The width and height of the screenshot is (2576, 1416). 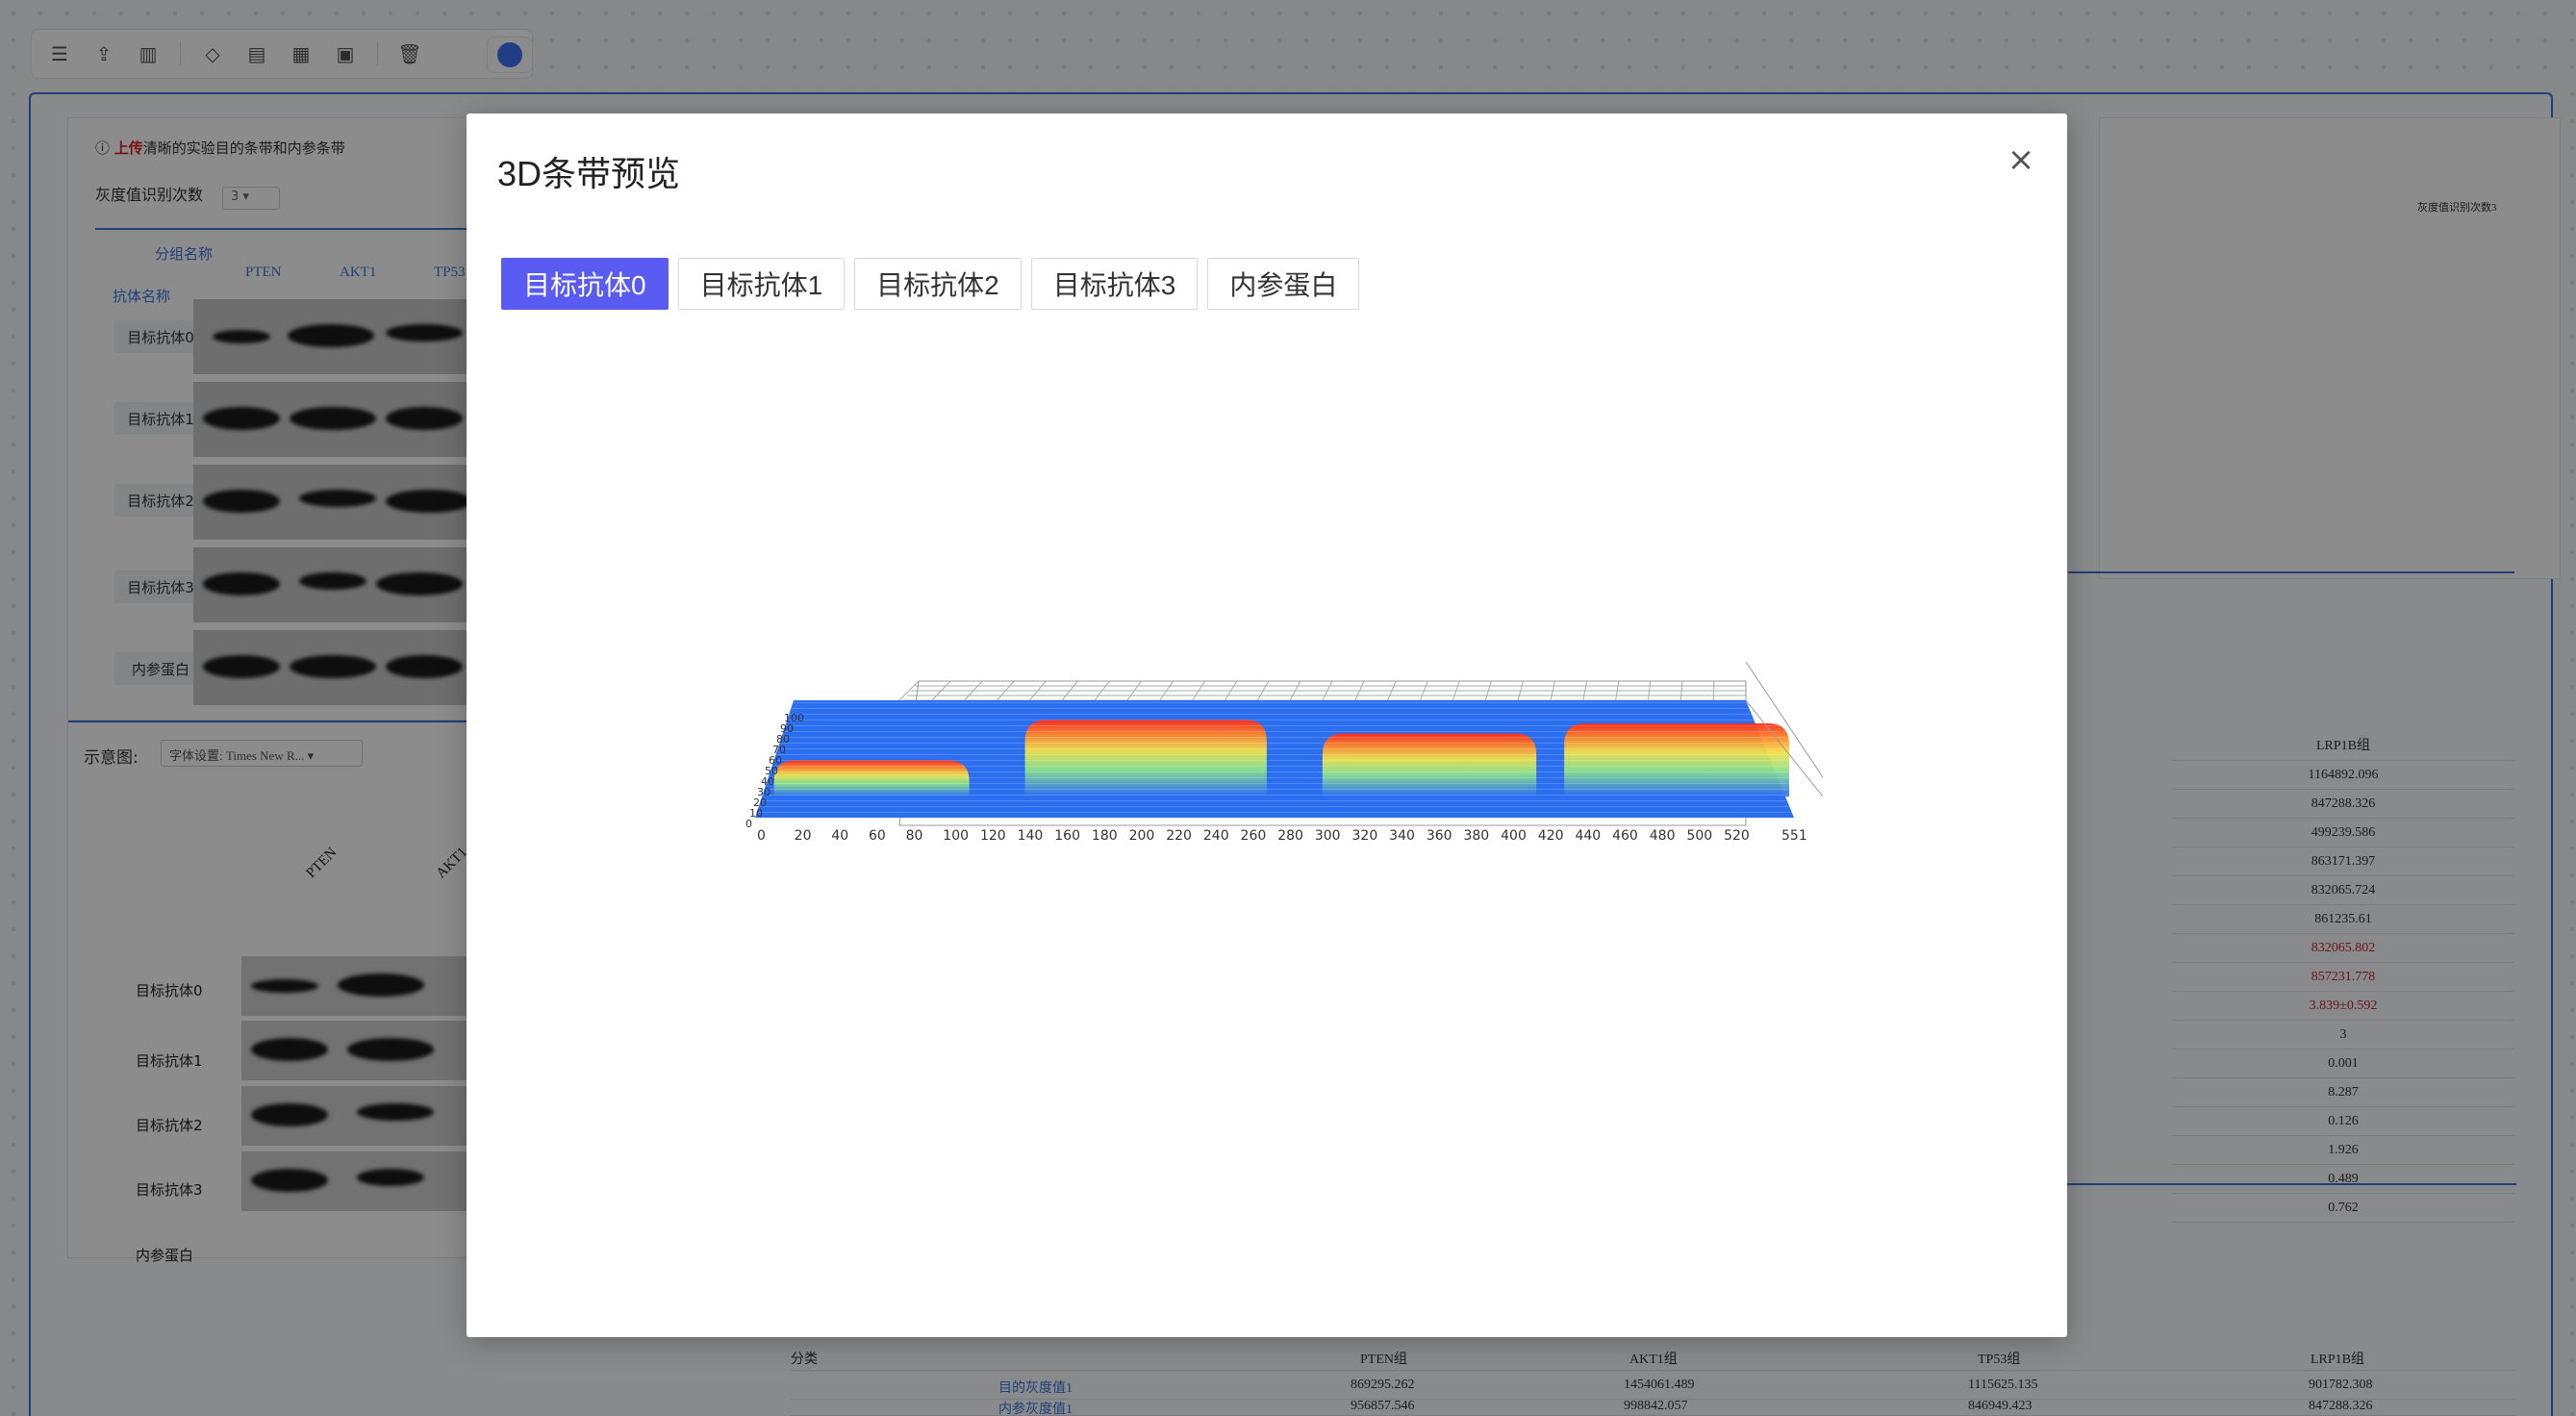 I want to click on x-tick-label: 200, so click(x=1142, y=836).